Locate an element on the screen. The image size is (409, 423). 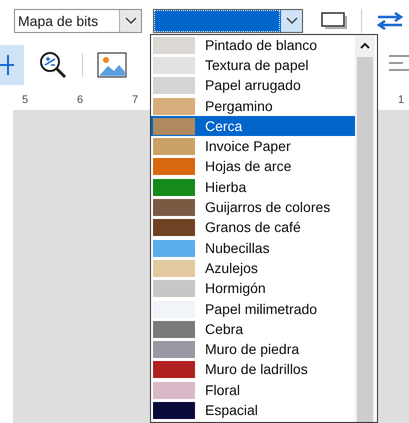
format-combo: Mapa de bits is located at coordinates (78, 21).